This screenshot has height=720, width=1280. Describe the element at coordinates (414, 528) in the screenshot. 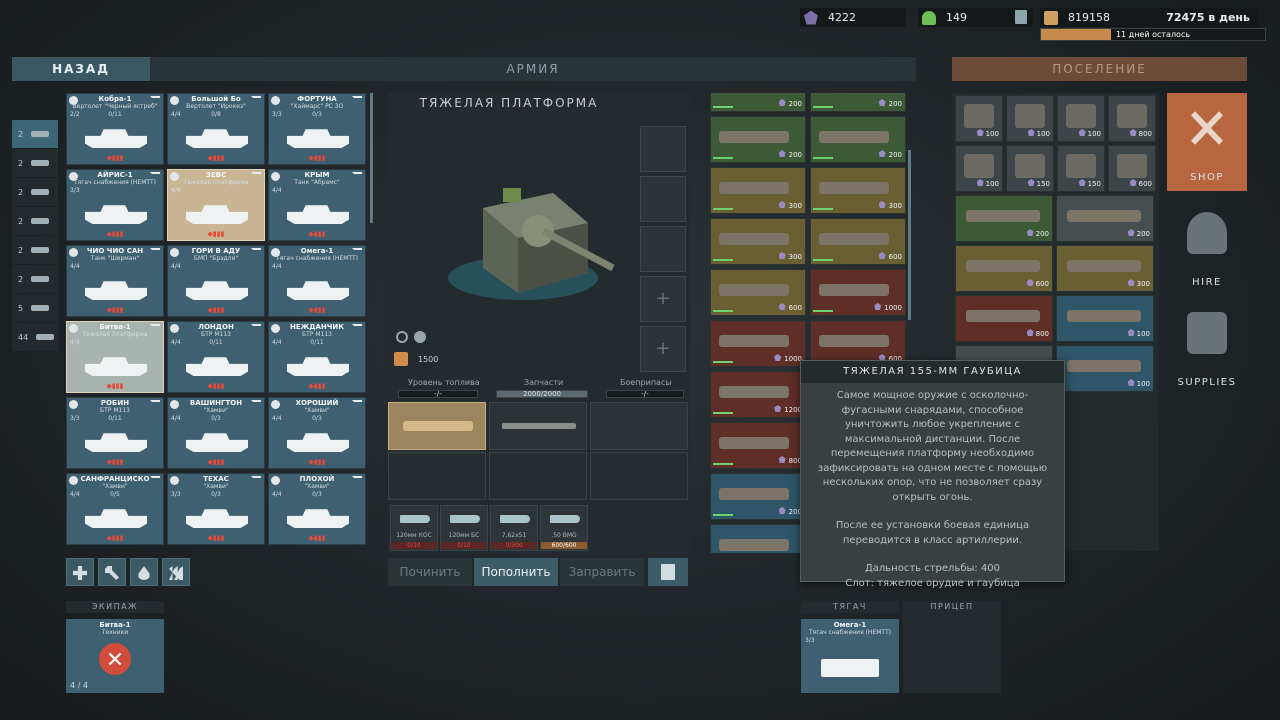

I see `ammo-slot: 120мм КОС 0/10` at that location.